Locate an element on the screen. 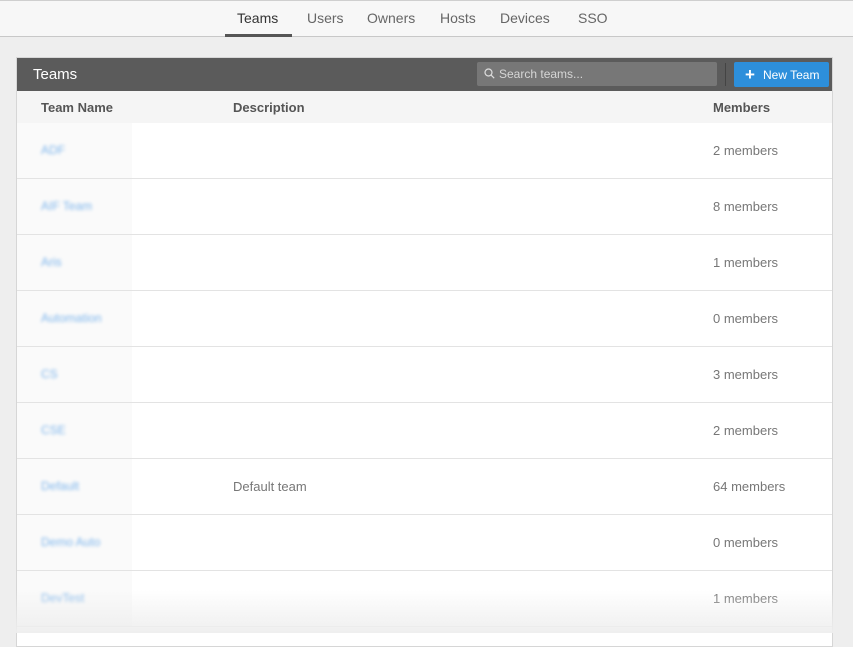  table-row: Automation 0 members is located at coordinates (424, 319).